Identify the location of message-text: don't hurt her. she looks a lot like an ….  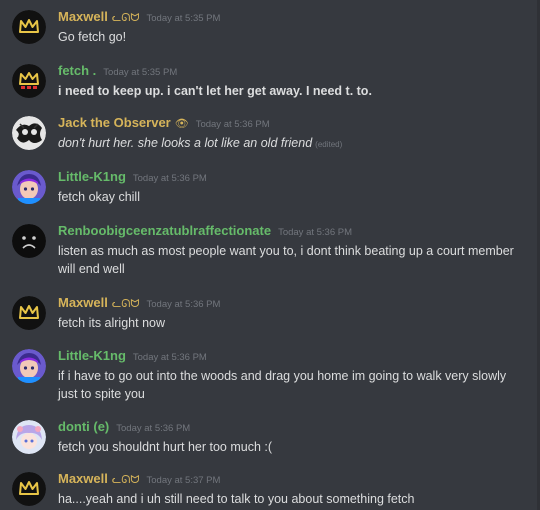
(288, 144).